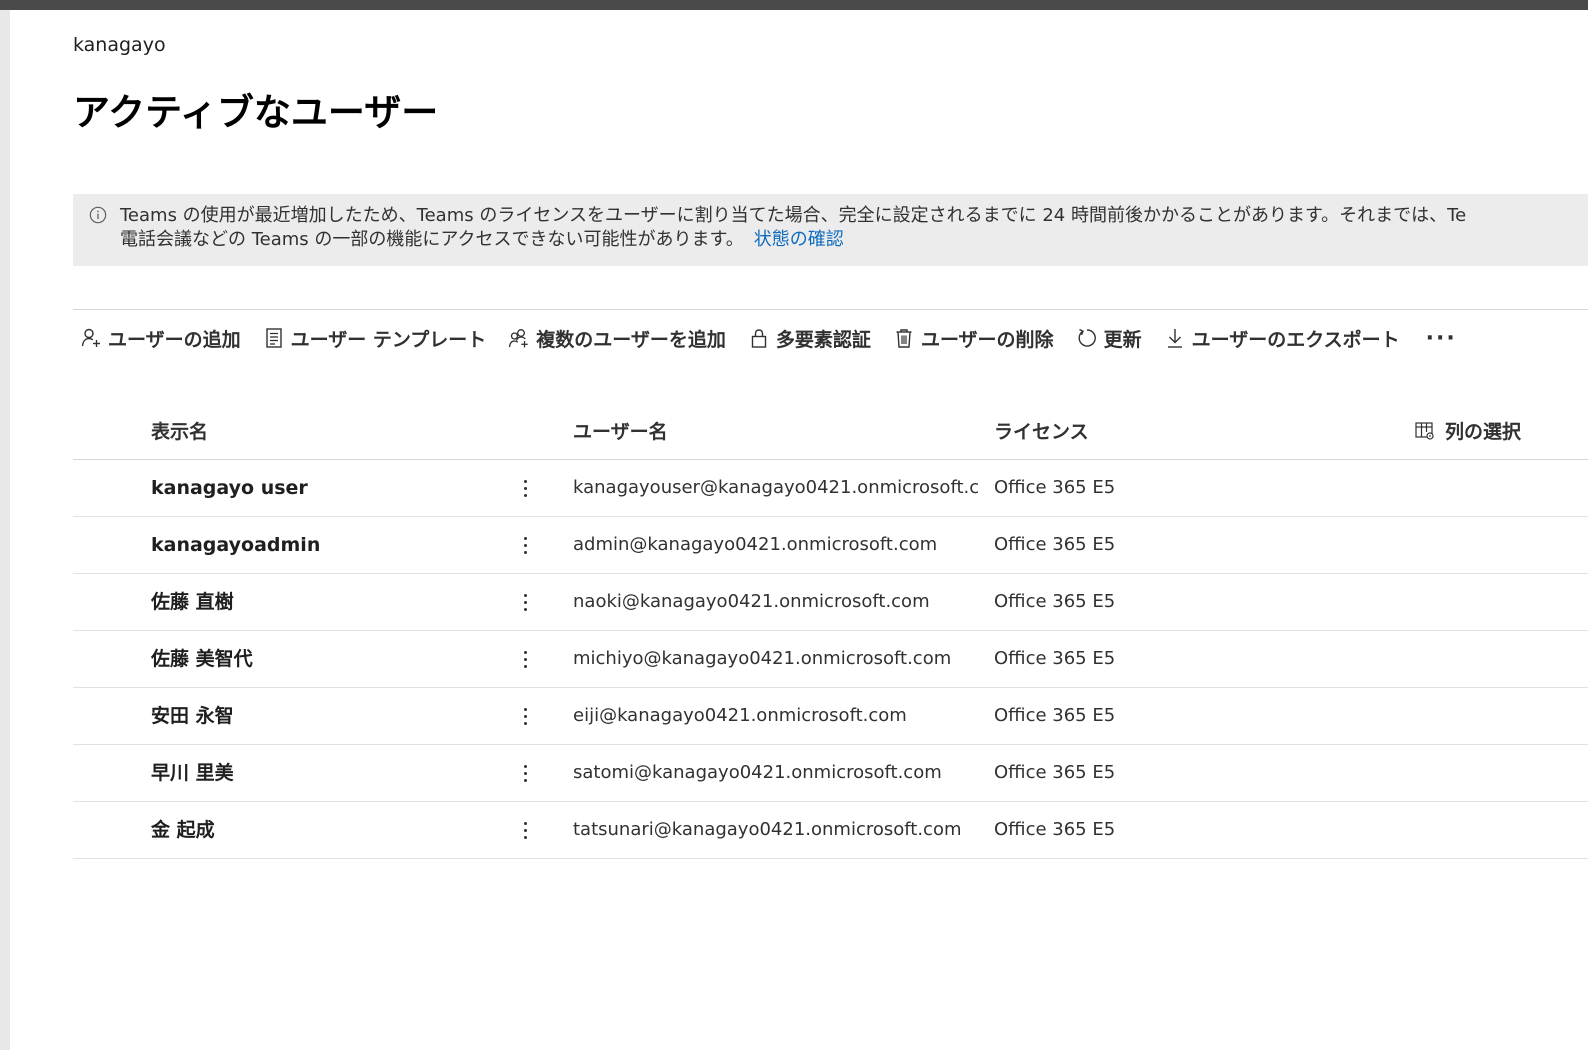 This screenshot has width=1588, height=1050. I want to click on display-name-cell: 佐藤 直樹, so click(321, 602).